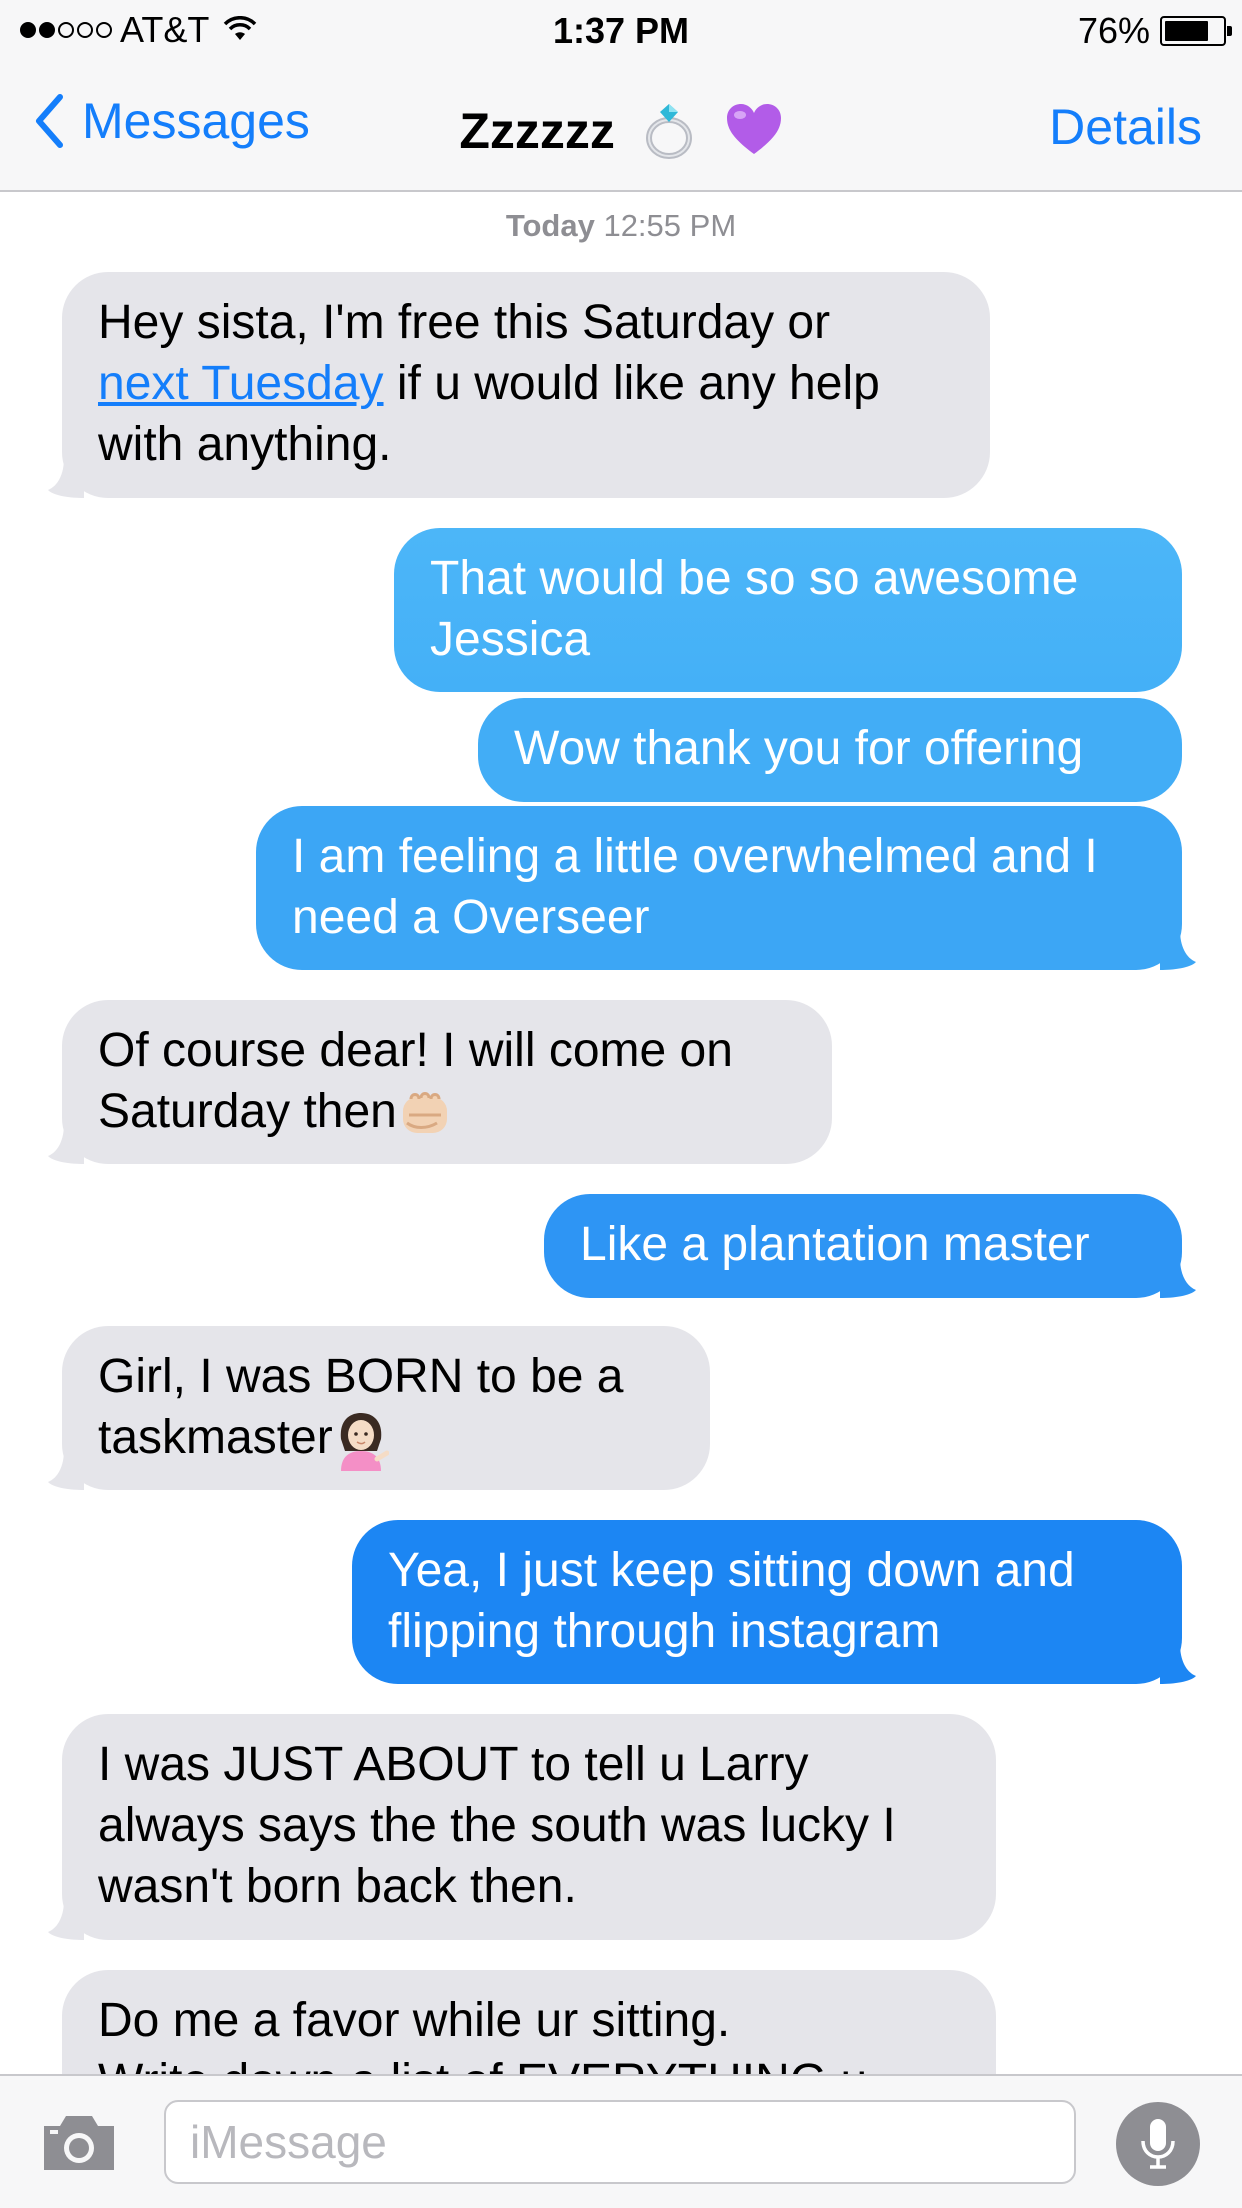 The width and height of the screenshot is (1242, 2208). I want to click on message-text: Girl, I was BORN to be a taskmaster, so click(386, 1409).